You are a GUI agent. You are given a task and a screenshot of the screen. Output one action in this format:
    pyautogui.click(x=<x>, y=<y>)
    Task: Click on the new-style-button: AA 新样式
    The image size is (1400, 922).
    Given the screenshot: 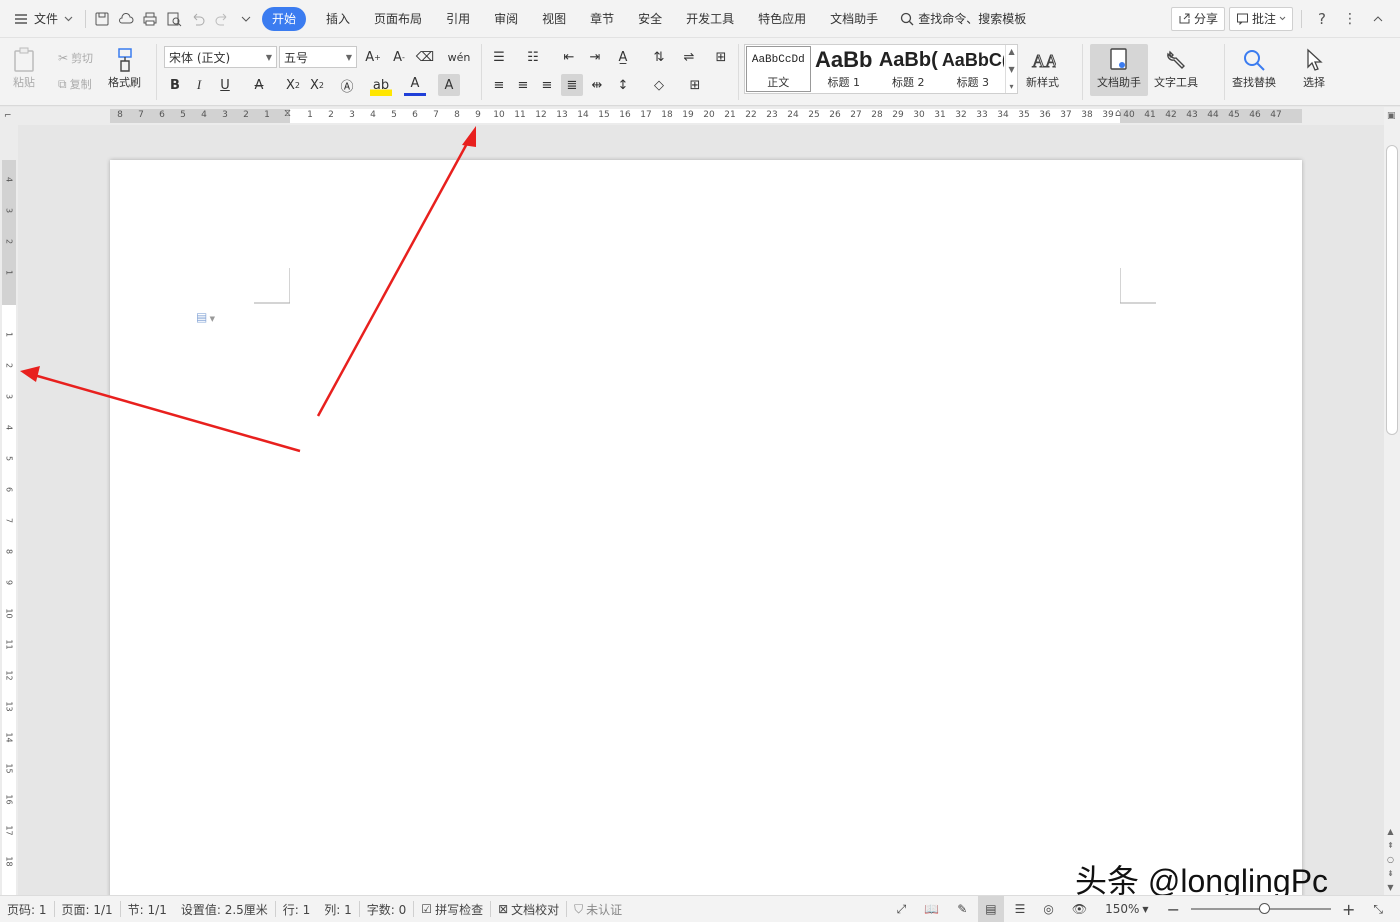 What is the action you would take?
    pyautogui.click(x=1042, y=68)
    